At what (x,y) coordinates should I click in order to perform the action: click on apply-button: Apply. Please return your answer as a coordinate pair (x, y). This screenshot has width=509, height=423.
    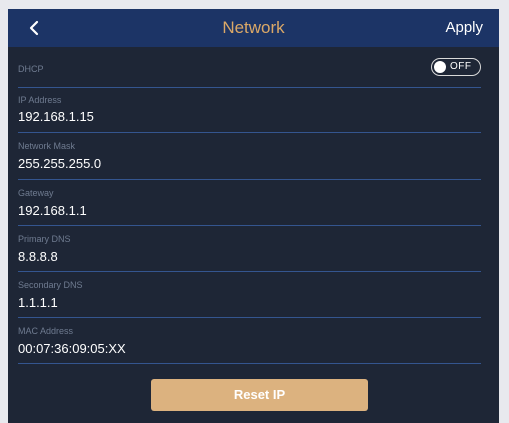
    Looking at the image, I should click on (464, 28).